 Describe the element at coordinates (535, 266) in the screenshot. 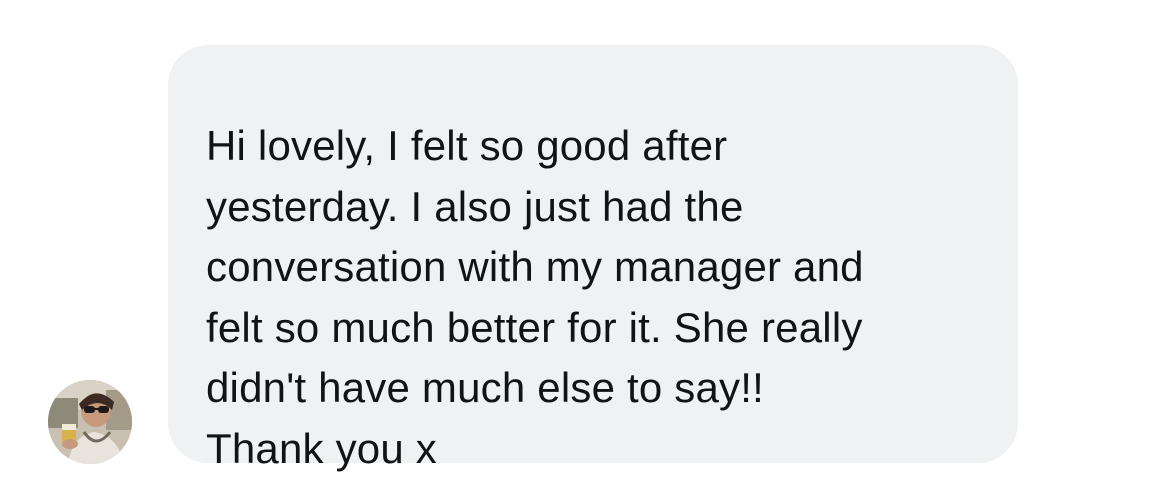

I see `message-line: conversation with my manager and` at that location.